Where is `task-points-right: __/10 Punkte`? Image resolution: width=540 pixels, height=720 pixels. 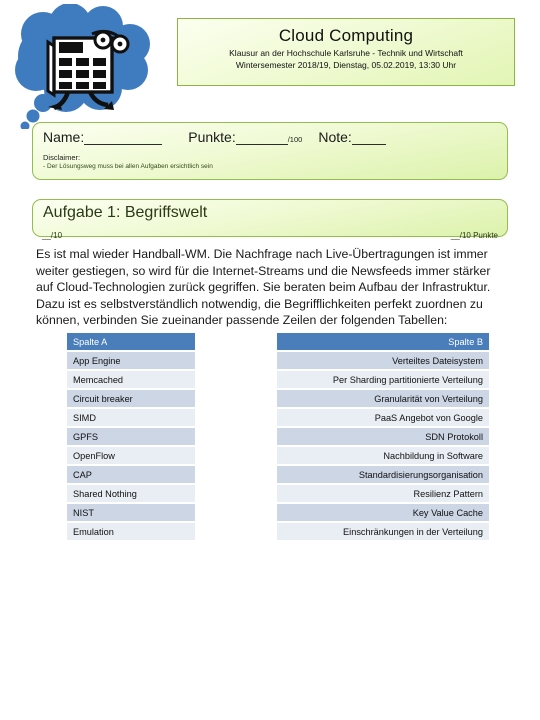 task-points-right: __/10 Punkte is located at coordinates (474, 235).